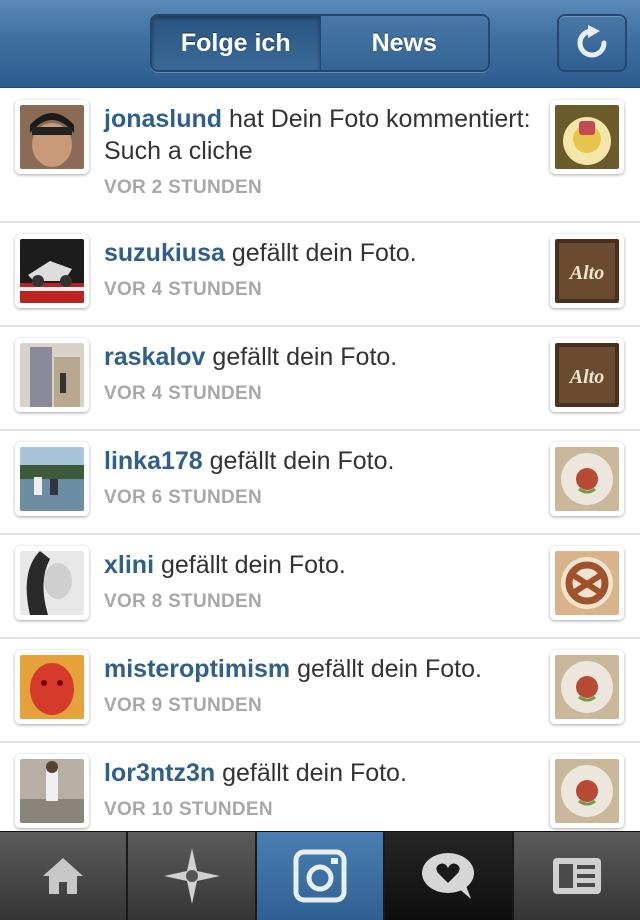  I want to click on avatar-xlini-image, so click(52, 583).